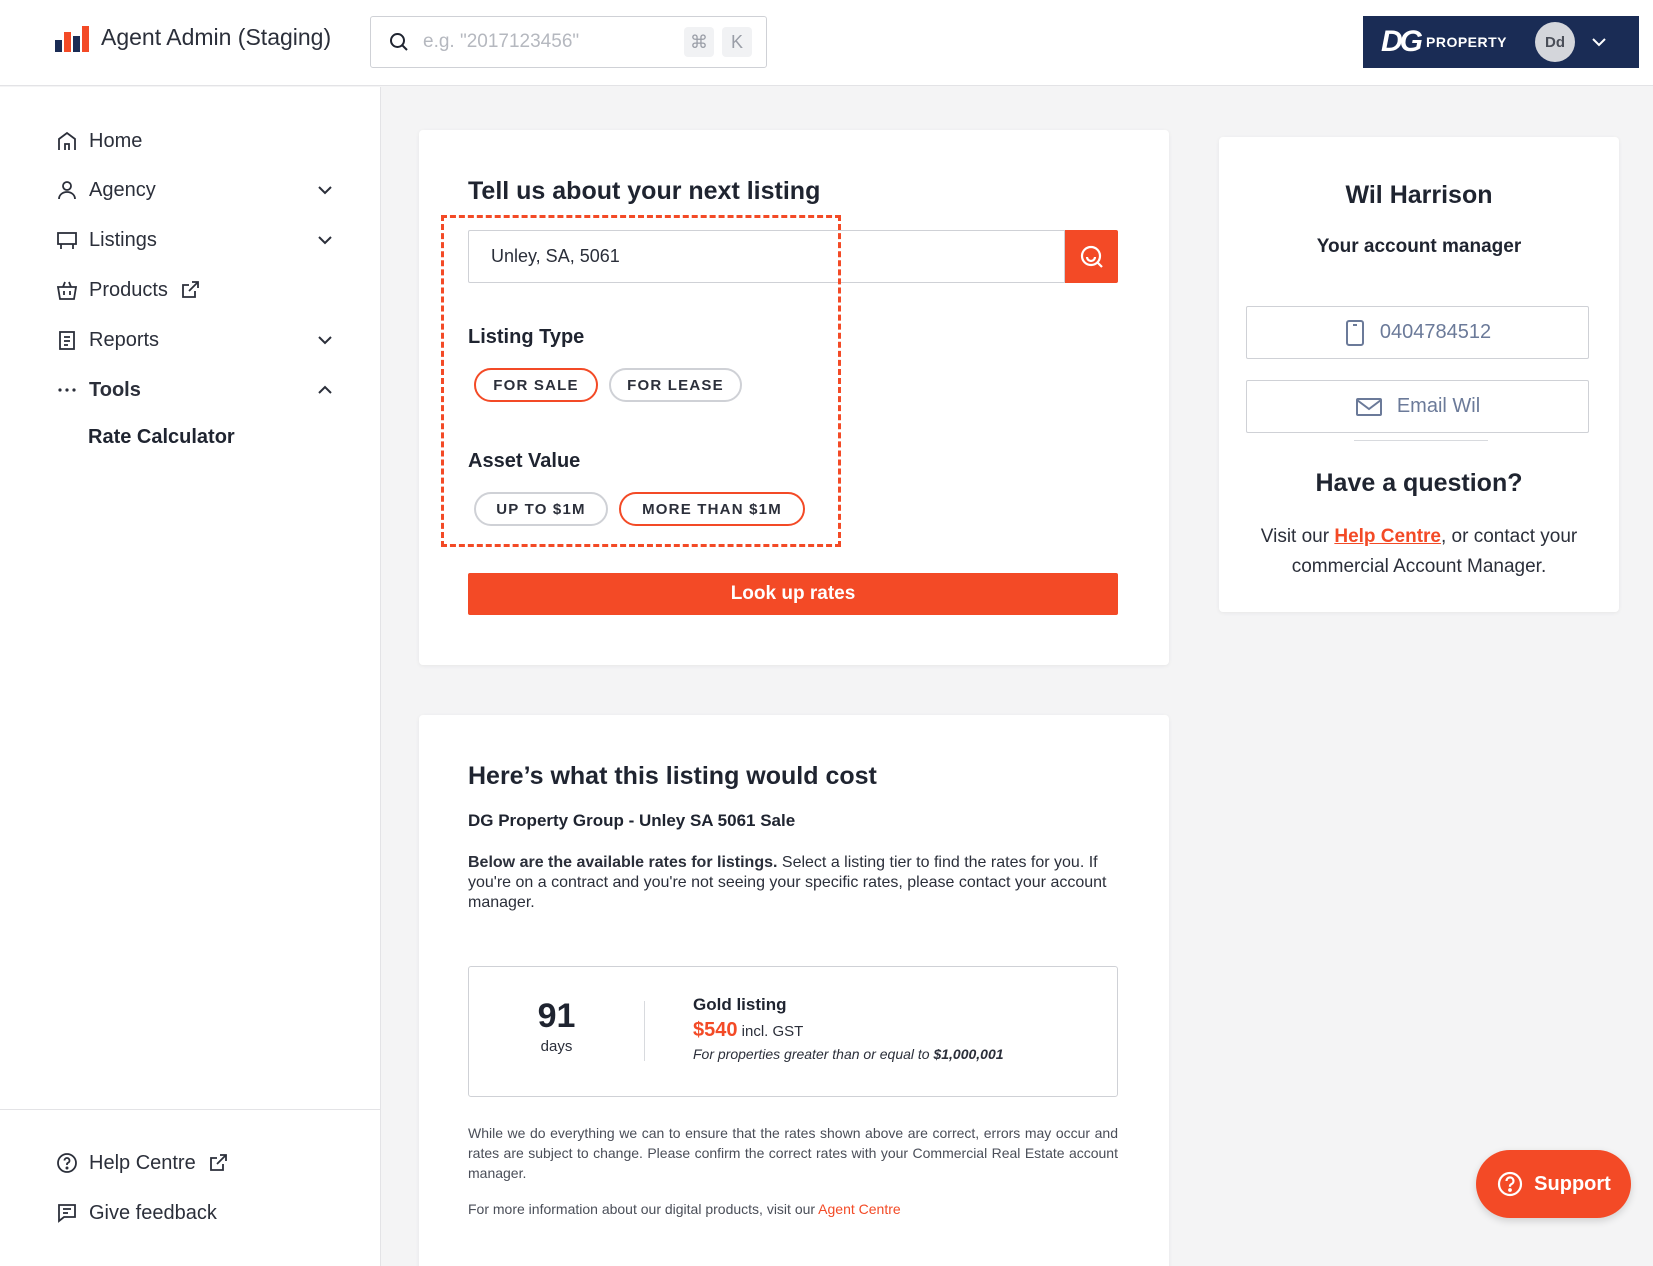  Describe the element at coordinates (1467, 42) in the screenshot. I see `agency-logo-text: PROPERTY` at that location.